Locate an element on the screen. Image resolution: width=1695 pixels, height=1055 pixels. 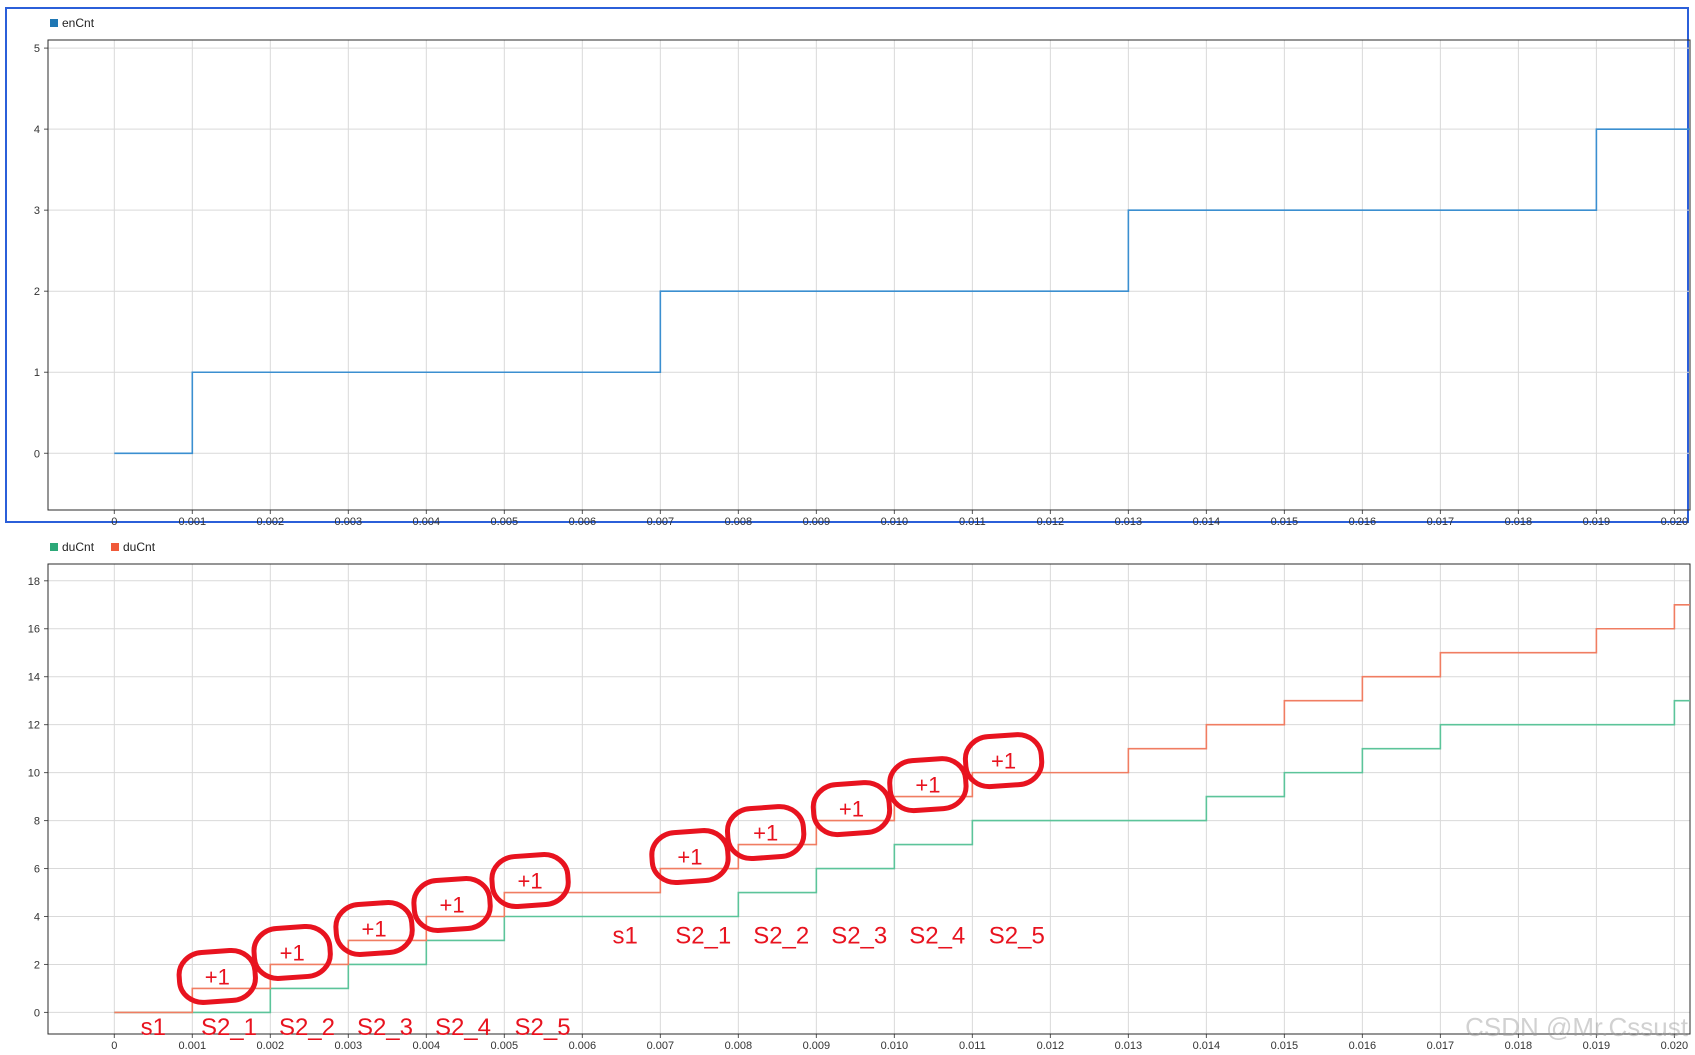
y-tick-label: 14 is located at coordinates (34, 678).